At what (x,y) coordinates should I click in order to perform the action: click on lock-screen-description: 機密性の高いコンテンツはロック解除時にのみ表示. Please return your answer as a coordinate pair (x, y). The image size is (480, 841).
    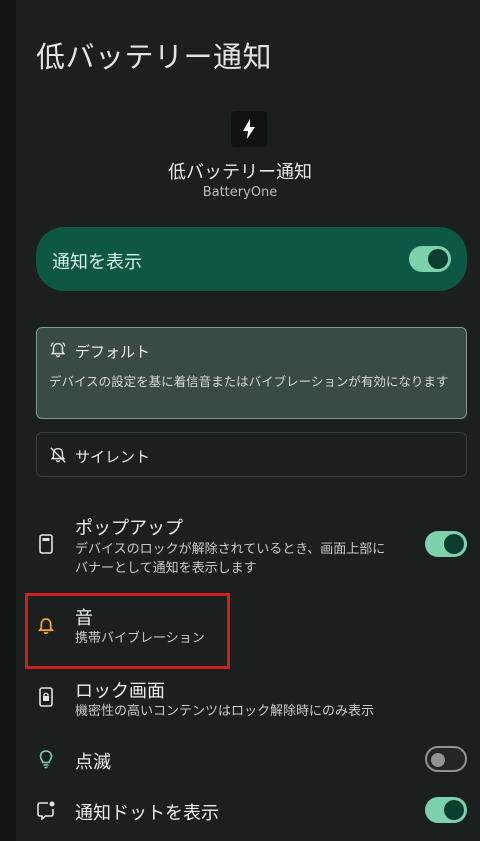
    Looking at the image, I should click on (225, 711).